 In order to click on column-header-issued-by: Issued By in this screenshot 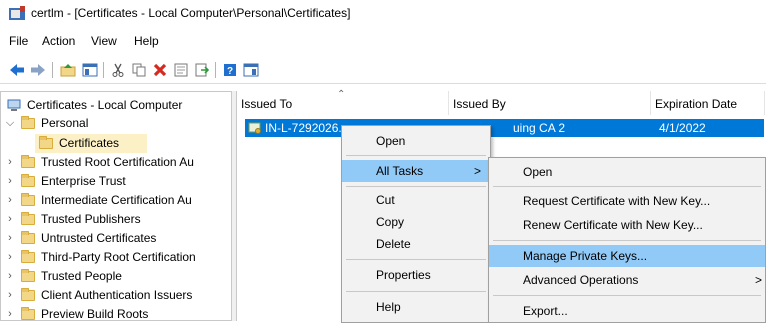, I will do `click(550, 103)`.